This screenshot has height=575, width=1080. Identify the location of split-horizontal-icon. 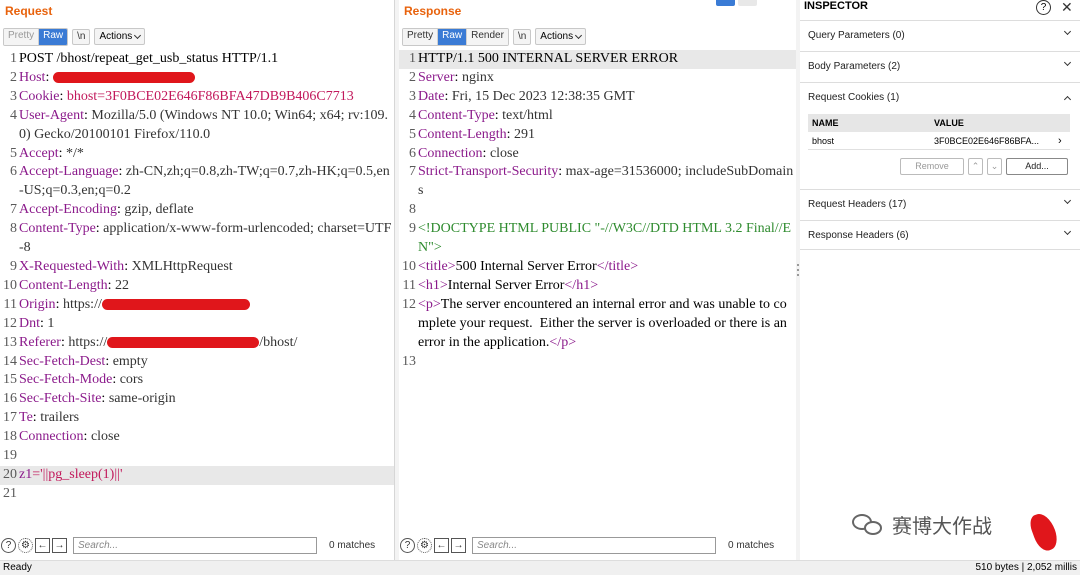
(747, 3).